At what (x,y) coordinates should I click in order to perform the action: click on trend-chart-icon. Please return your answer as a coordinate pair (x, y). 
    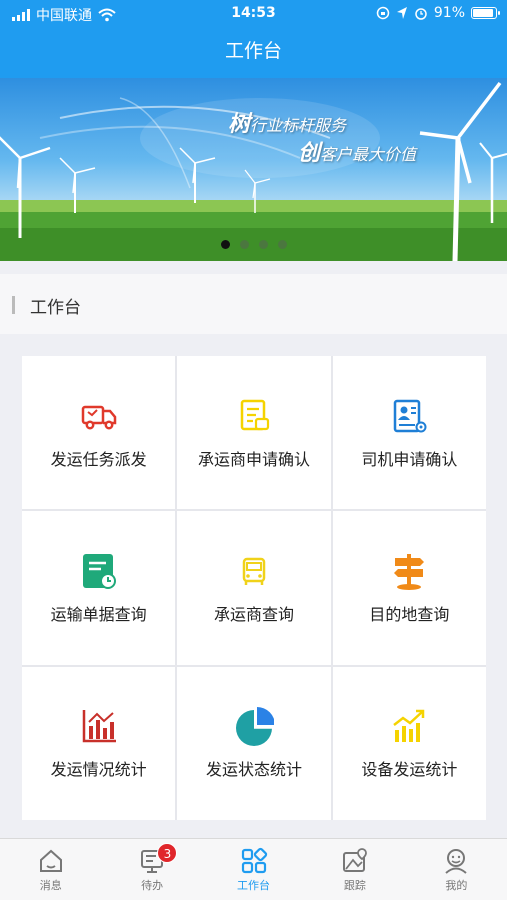
    Looking at the image, I should click on (409, 726).